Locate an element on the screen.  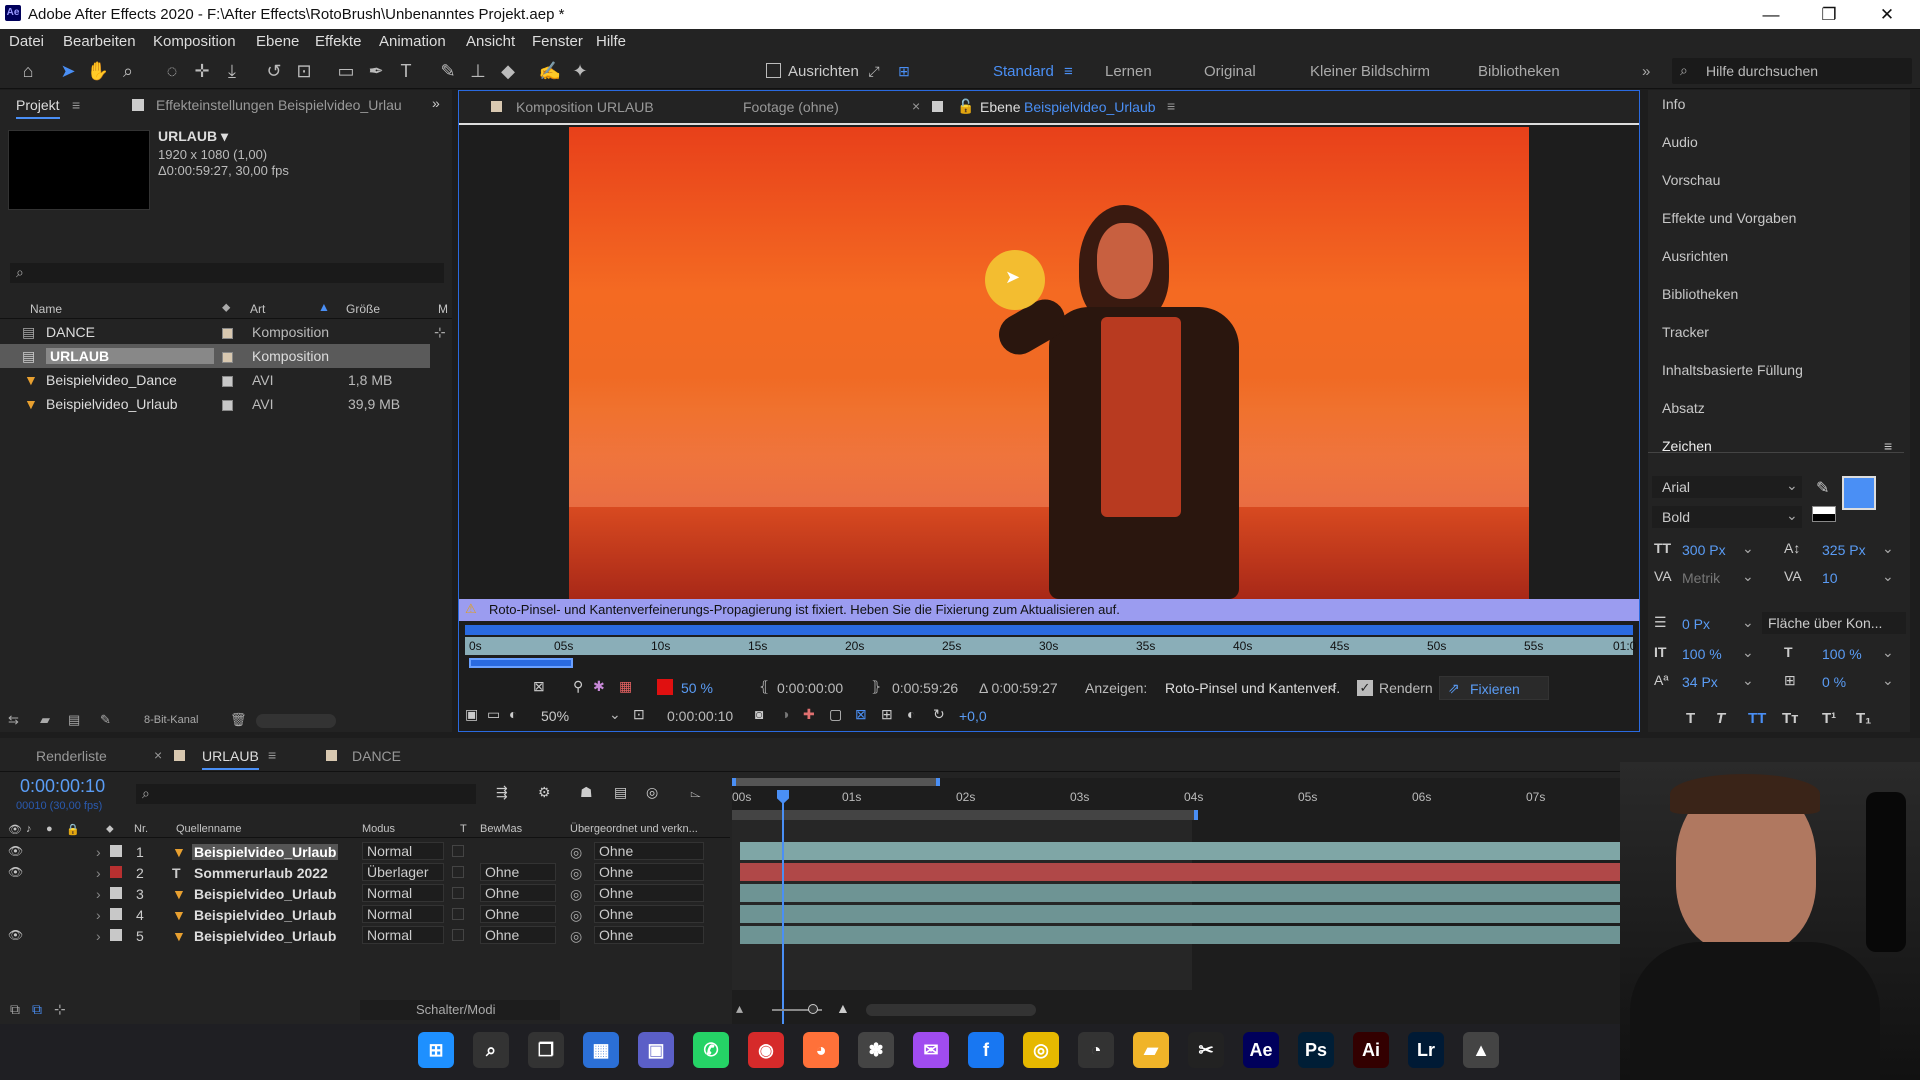
region-icon: ⊡ is located at coordinates (639, 714).